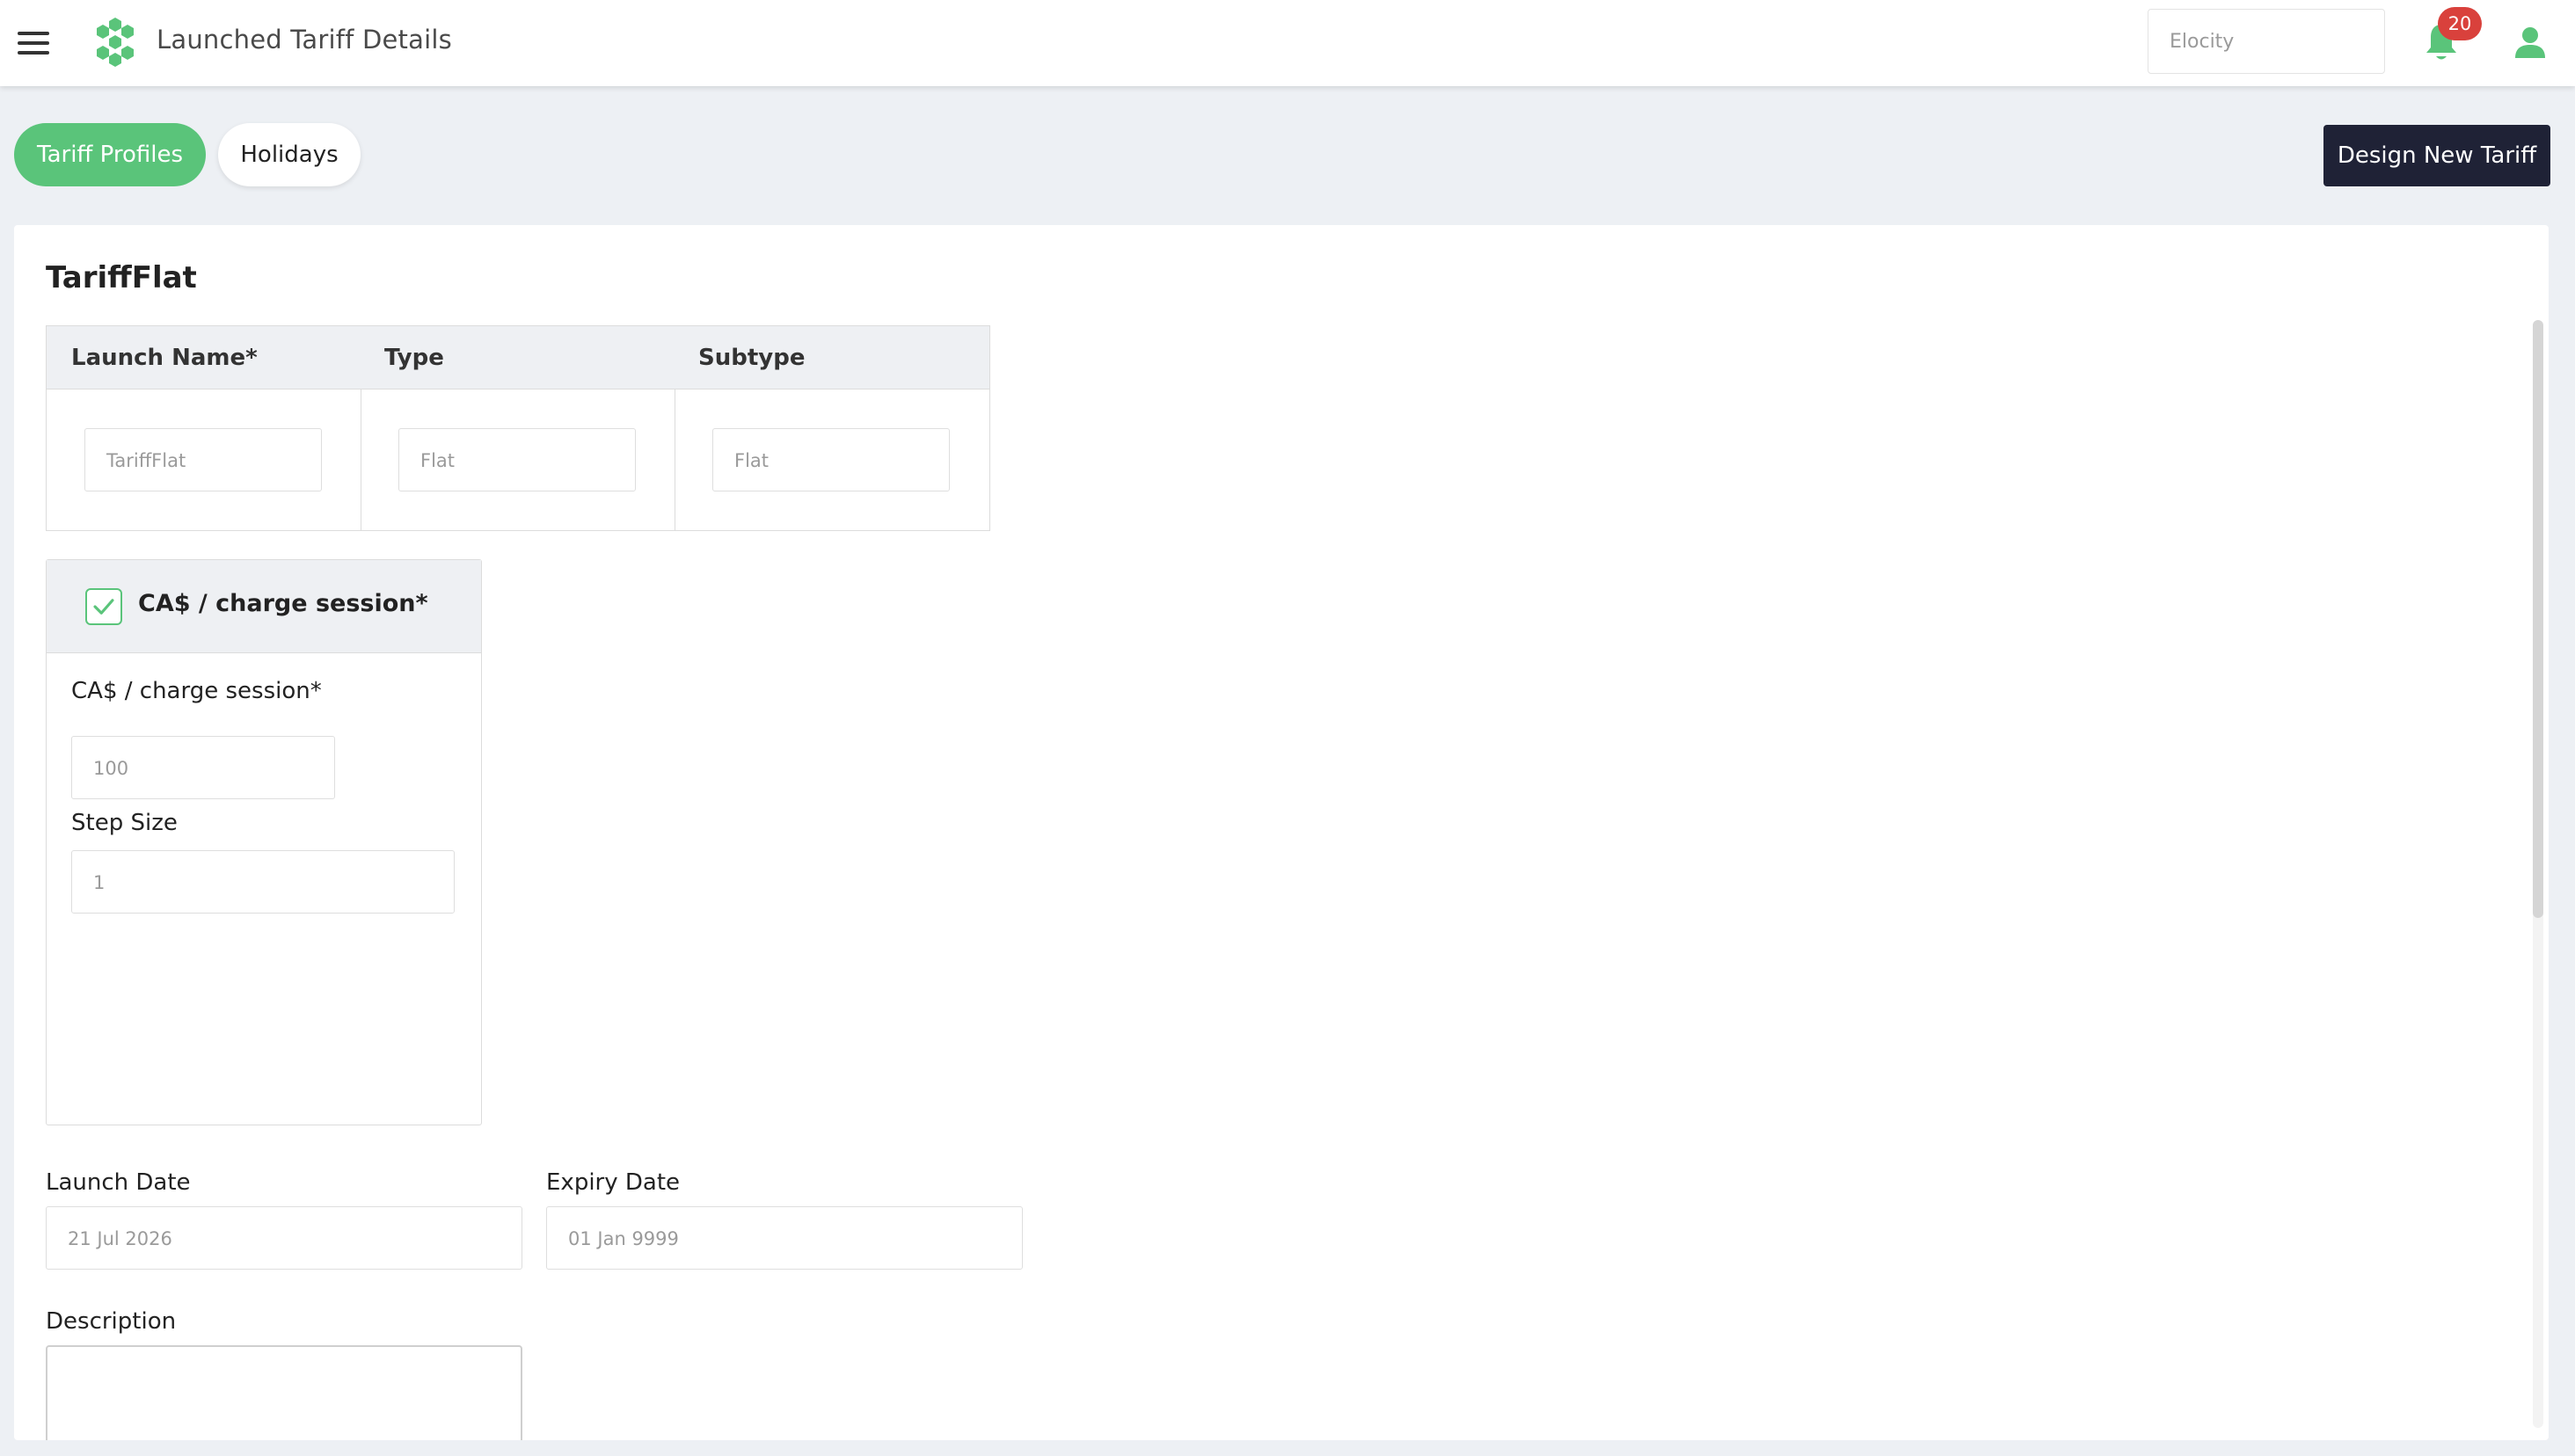 This screenshot has width=2575, height=1456. I want to click on design-new-tariff-button: Design New Tariff, so click(2436, 155).